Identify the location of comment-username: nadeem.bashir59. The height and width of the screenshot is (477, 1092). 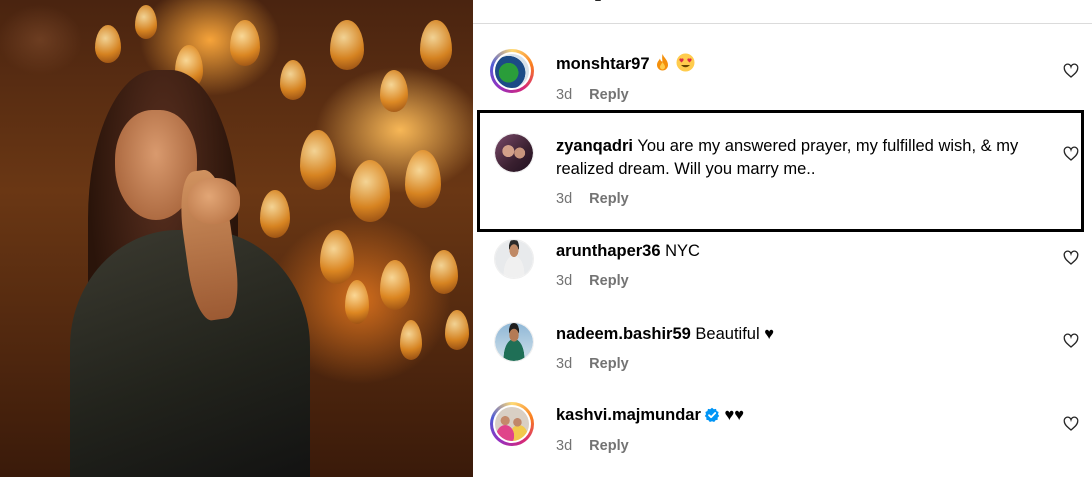
(623, 334).